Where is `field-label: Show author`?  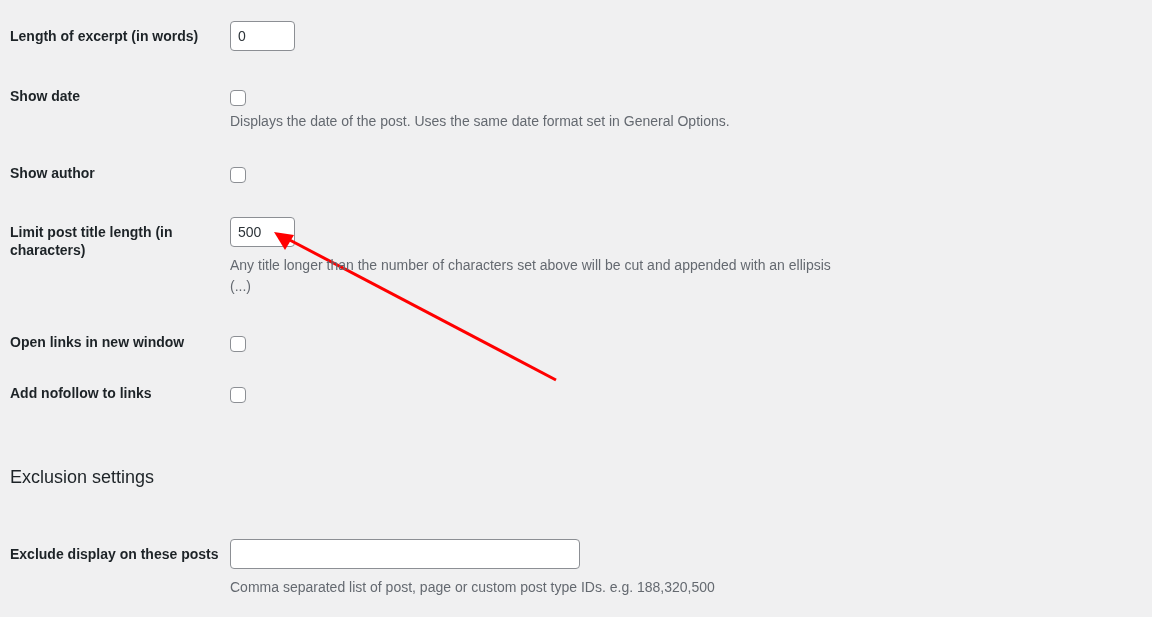
field-label: Show author is located at coordinates (53, 173).